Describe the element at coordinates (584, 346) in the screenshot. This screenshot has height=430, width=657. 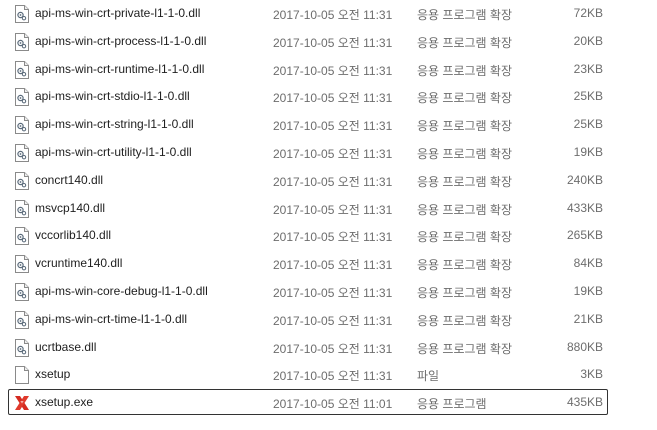
I see `file-size: 880KB` at that location.